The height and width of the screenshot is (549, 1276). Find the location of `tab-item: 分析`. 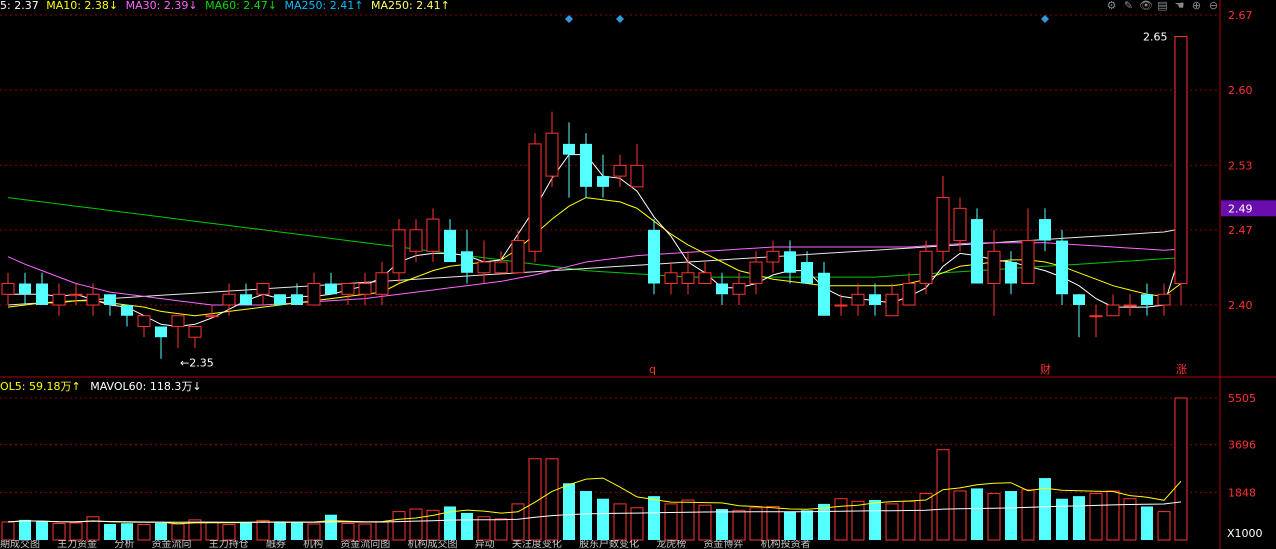

tab-item: 分析 is located at coordinates (124, 544).